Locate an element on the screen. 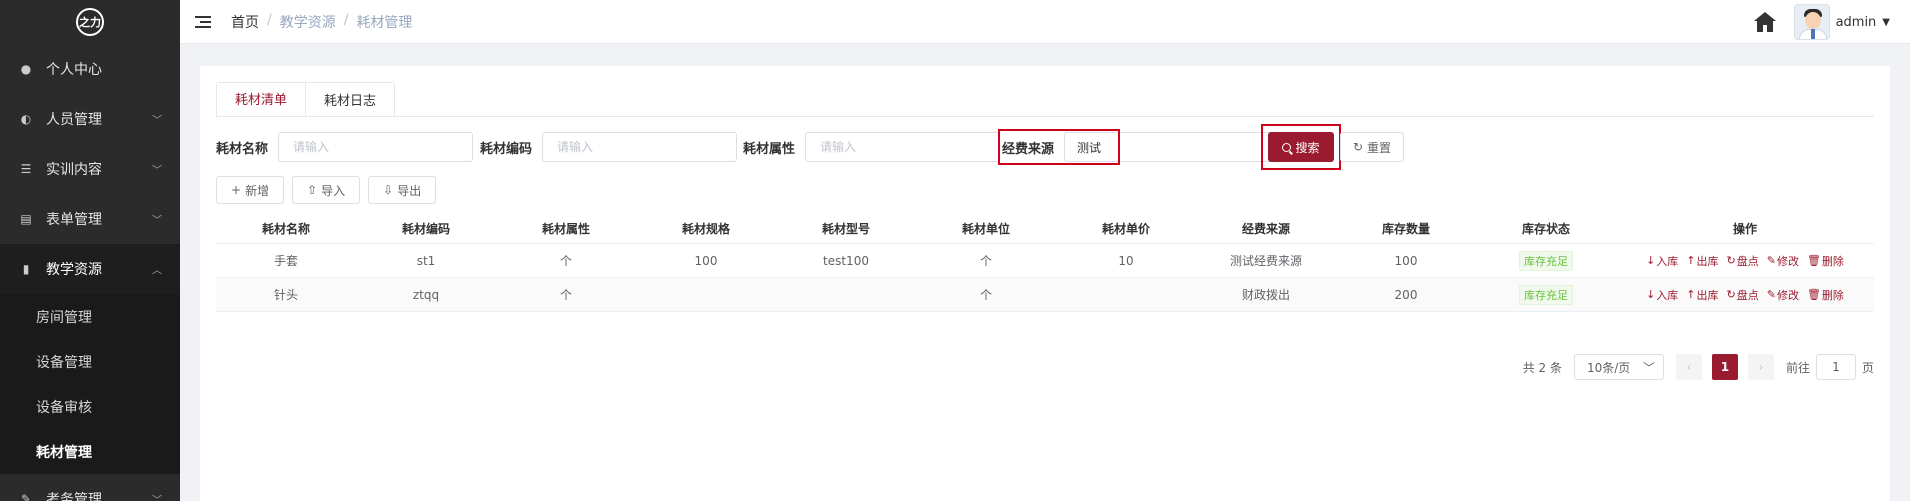  logo: 之力 is located at coordinates (90, 22).